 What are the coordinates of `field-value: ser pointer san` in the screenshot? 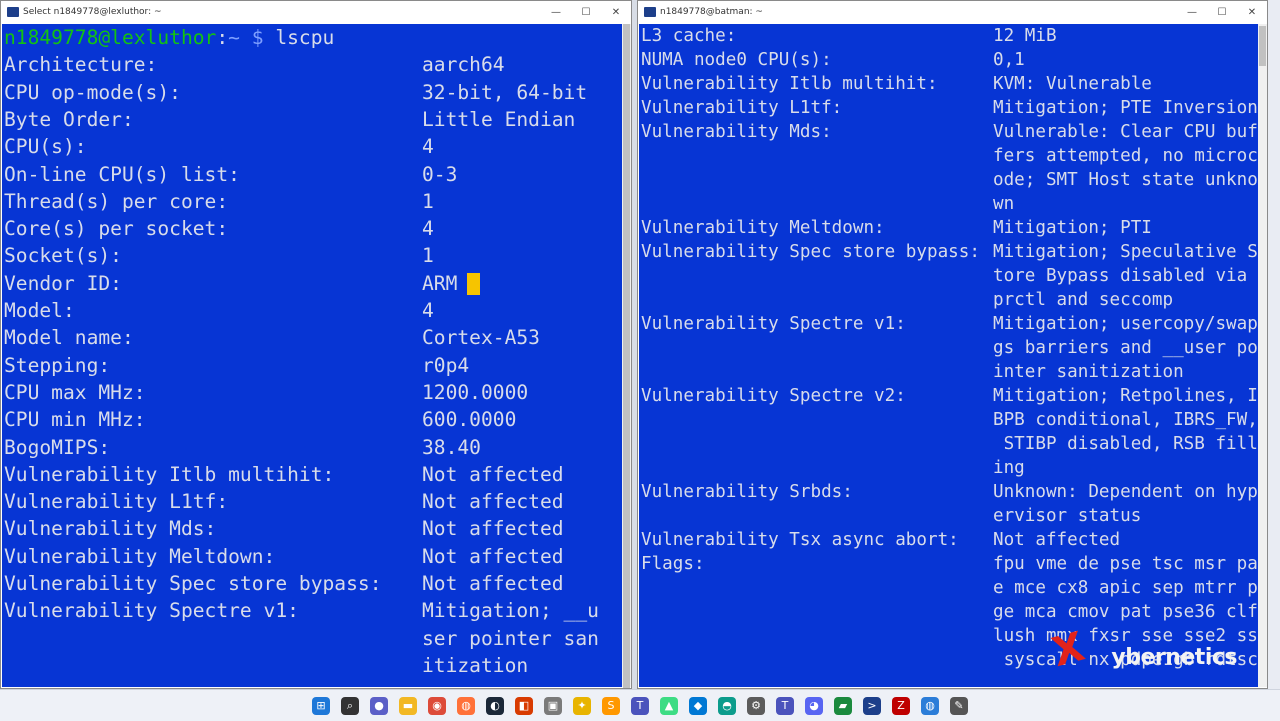 It's located at (510, 638).